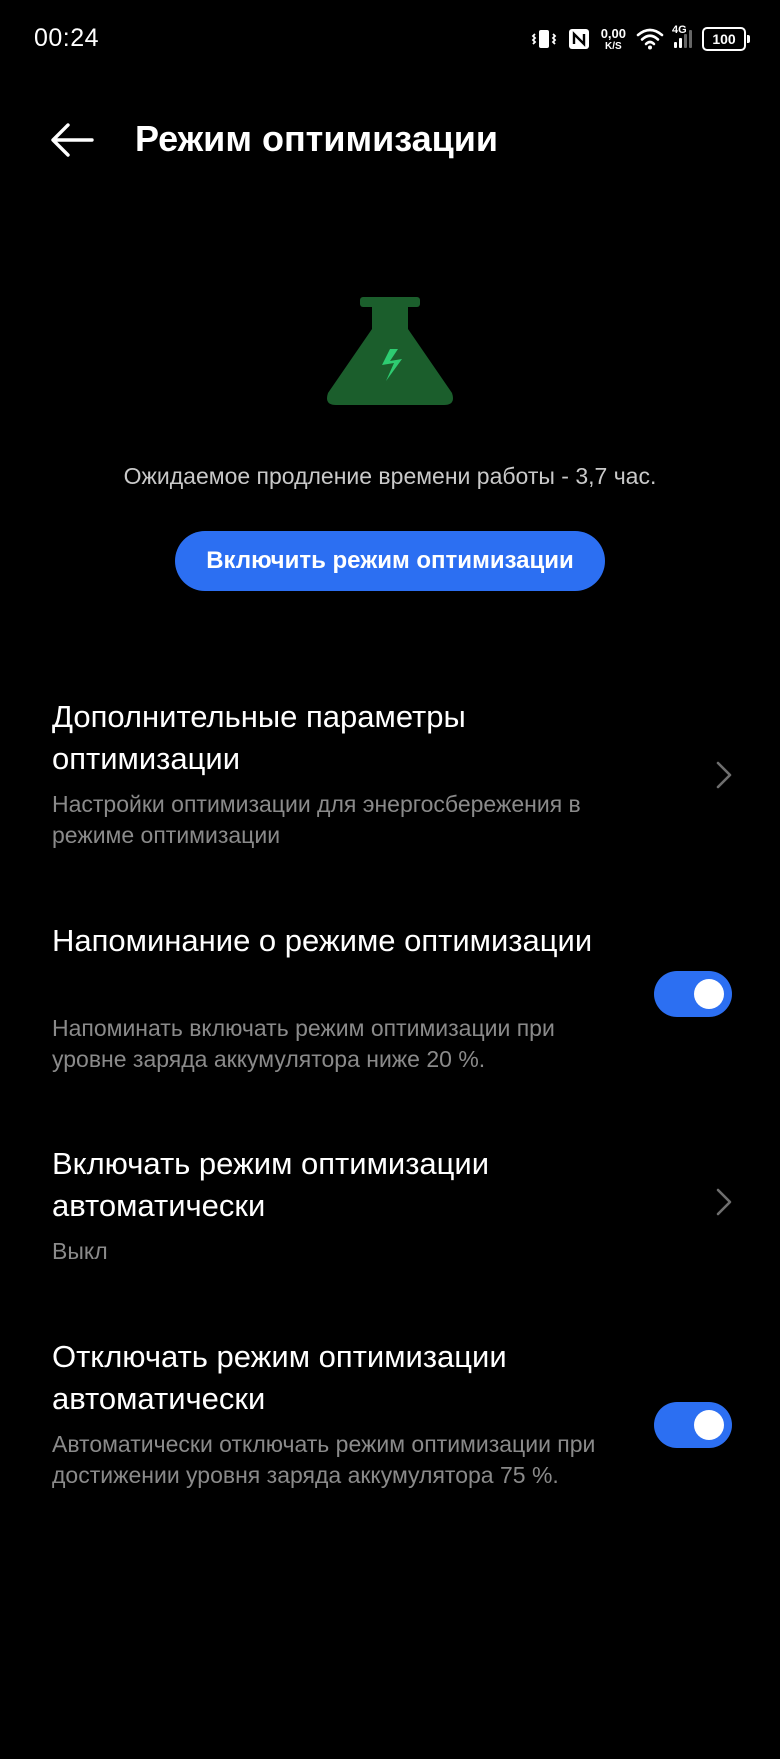  I want to click on arrow-left-icon, so click(72, 140).